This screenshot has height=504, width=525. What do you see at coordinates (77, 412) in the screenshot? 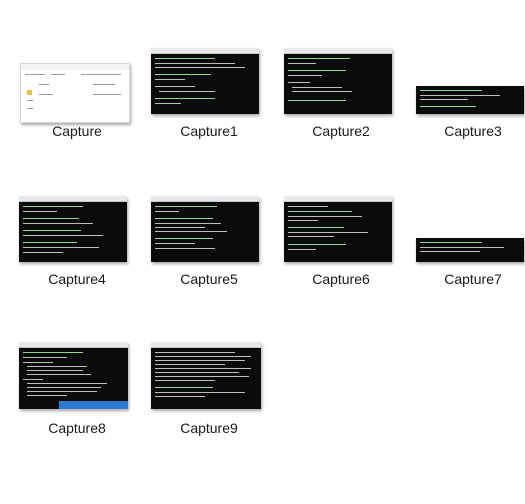
I see `file-item-capture8: Capture8` at bounding box center [77, 412].